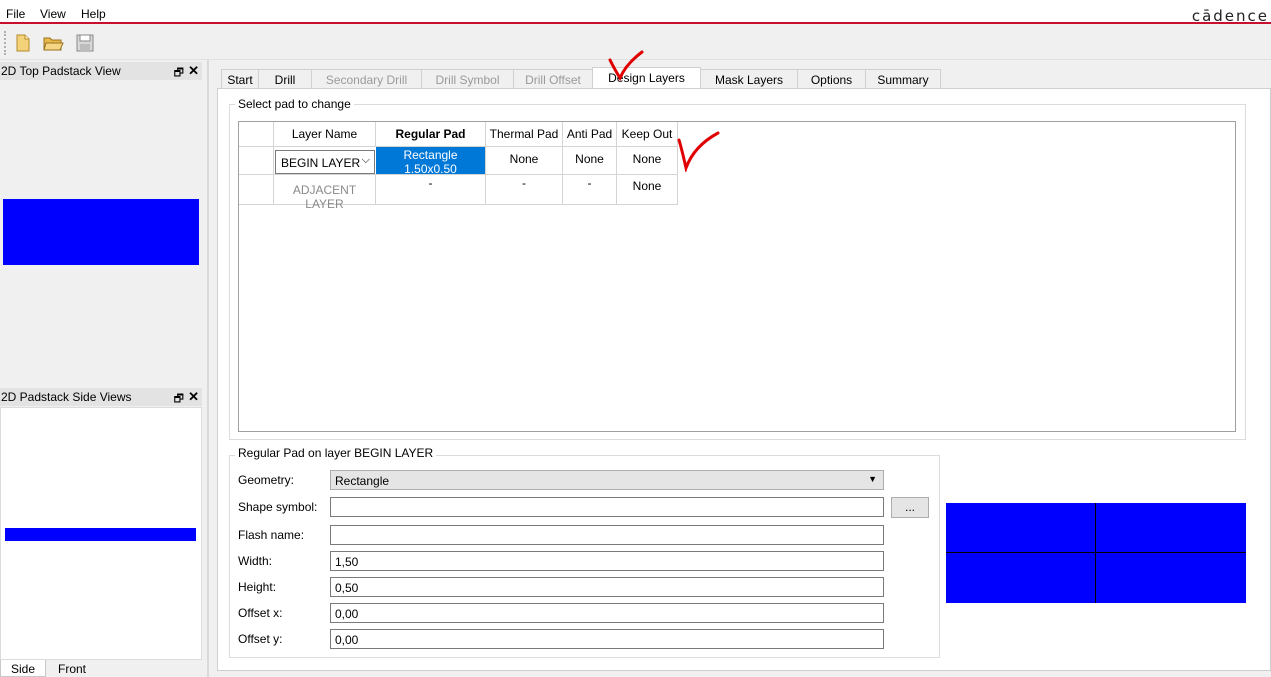 The width and height of the screenshot is (1271, 677). What do you see at coordinates (607, 507) in the screenshot?
I see `shape-symbol-input` at bounding box center [607, 507].